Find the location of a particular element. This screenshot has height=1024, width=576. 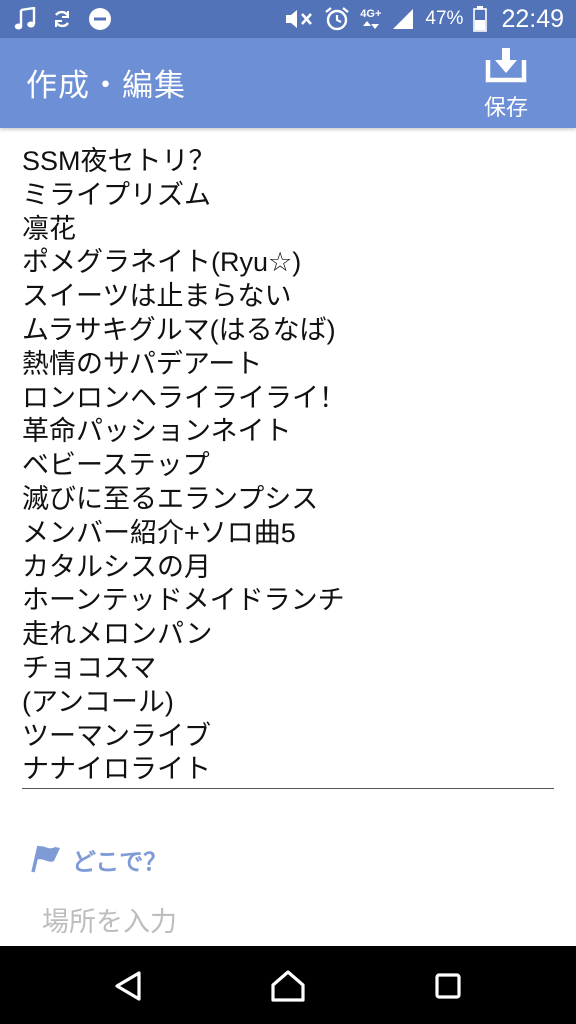

setlist-line: SSM夜セトリ？ is located at coordinates (119, 161).